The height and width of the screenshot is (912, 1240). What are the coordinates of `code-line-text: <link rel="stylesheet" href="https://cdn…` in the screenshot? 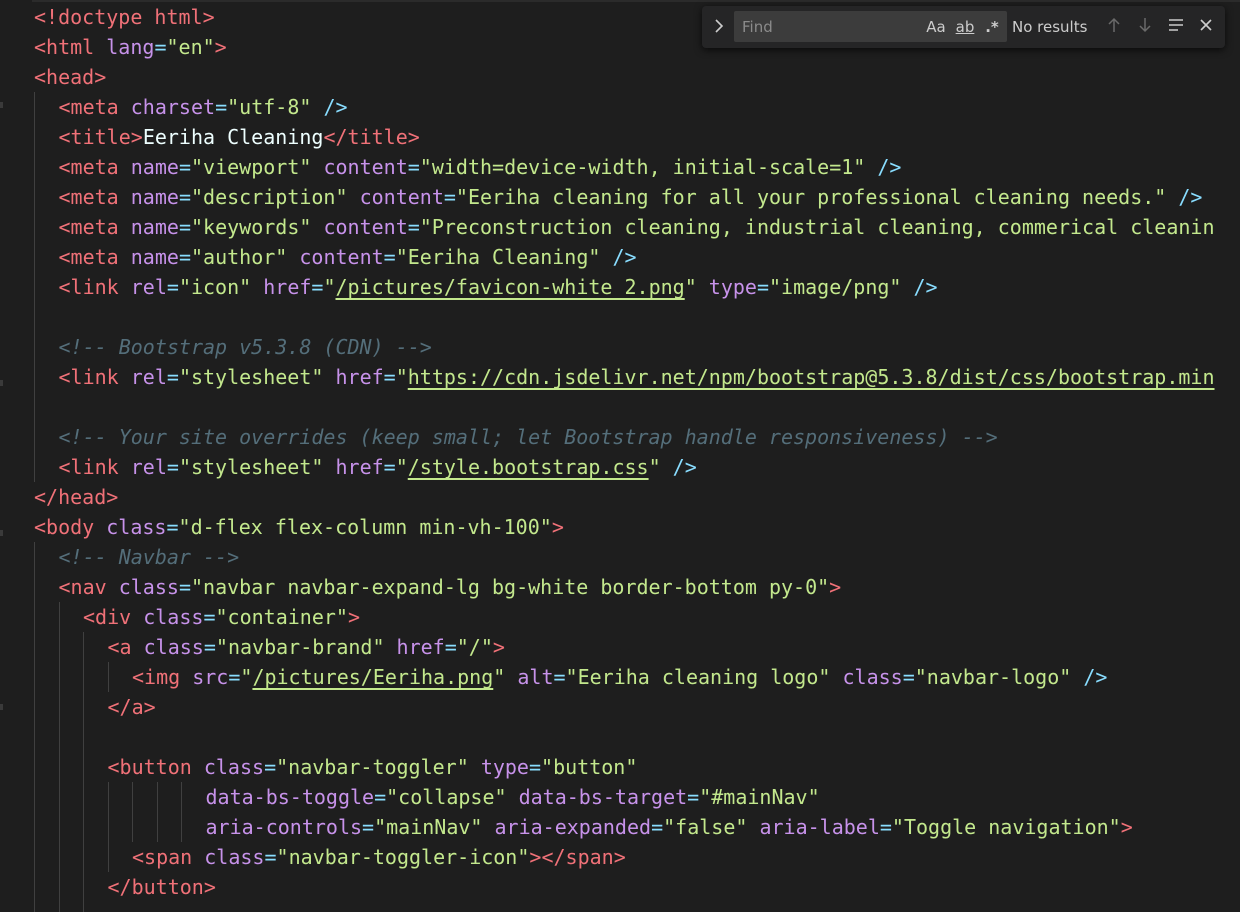 It's located at (637, 377).